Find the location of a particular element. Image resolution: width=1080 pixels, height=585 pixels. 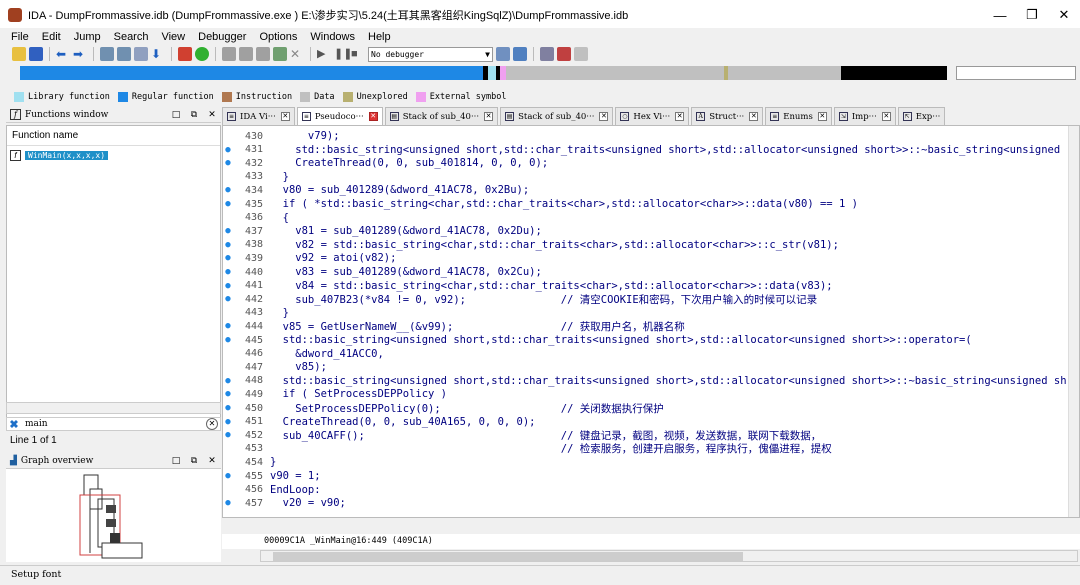

save-icon is located at coordinates (36, 54).